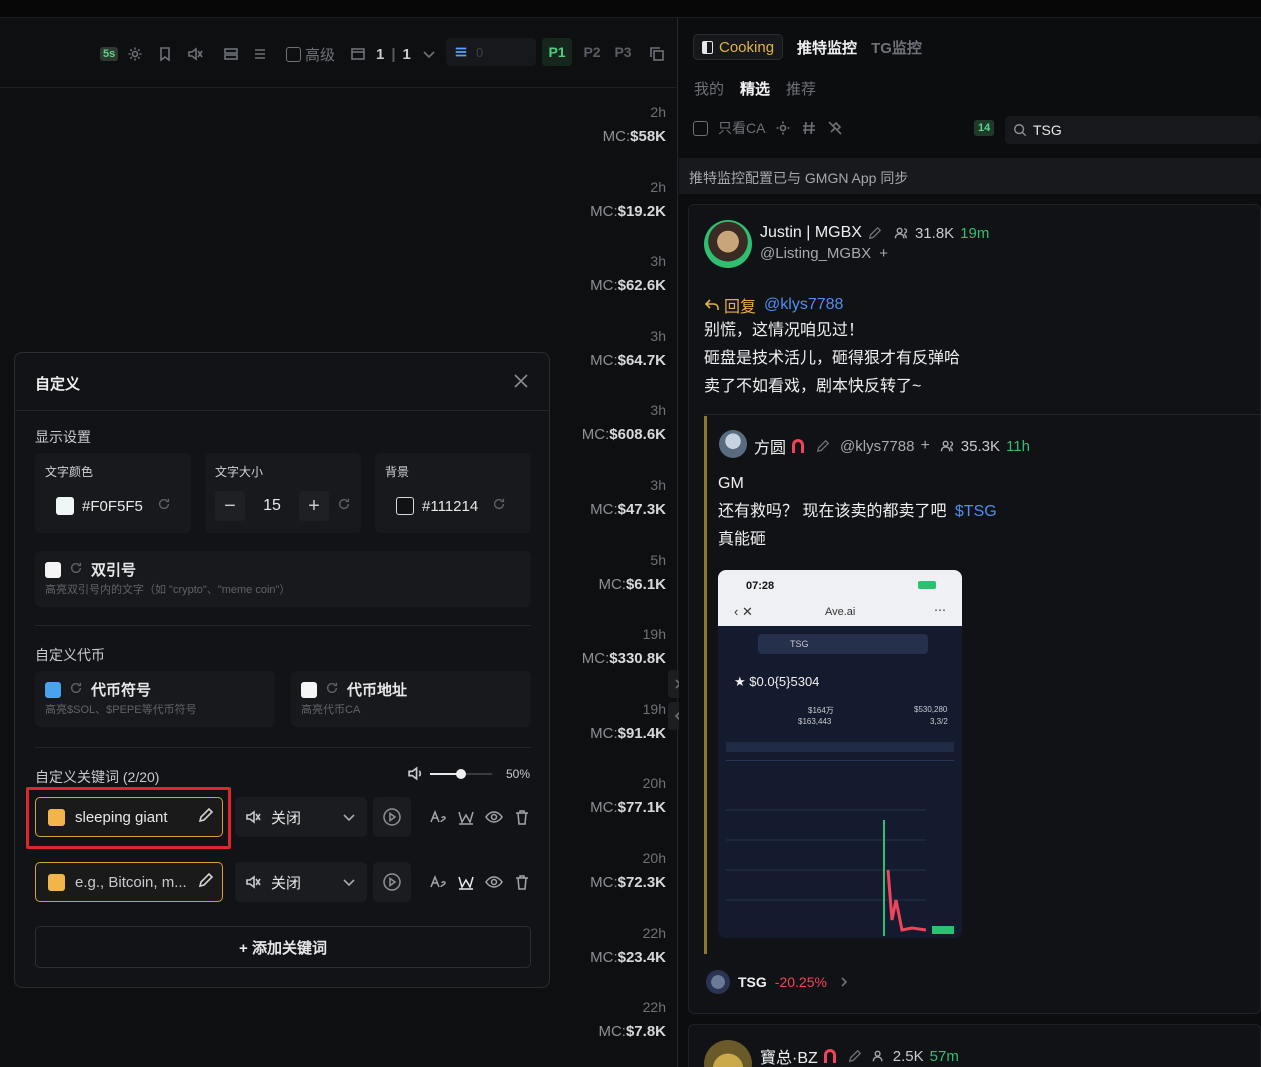 The image size is (1261, 1067). Describe the element at coordinates (931, 709) in the screenshot. I see `phone-stat-b: $530,280` at that location.